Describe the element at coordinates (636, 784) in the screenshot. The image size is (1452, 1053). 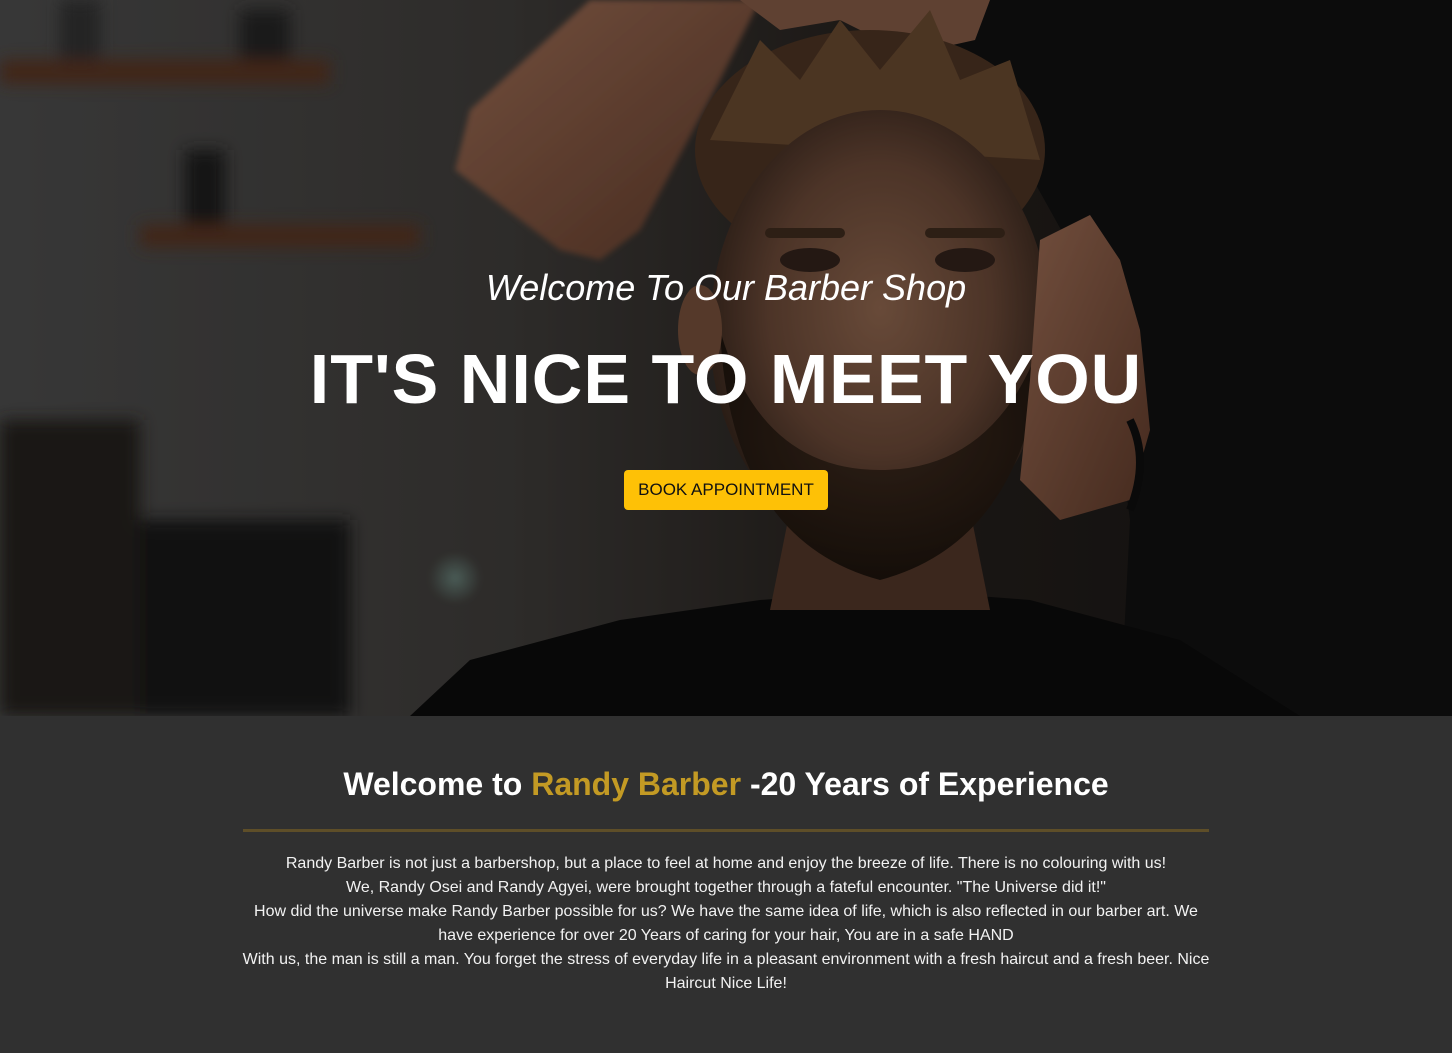
I see `about-heading-brand: Randy Barber` at that location.